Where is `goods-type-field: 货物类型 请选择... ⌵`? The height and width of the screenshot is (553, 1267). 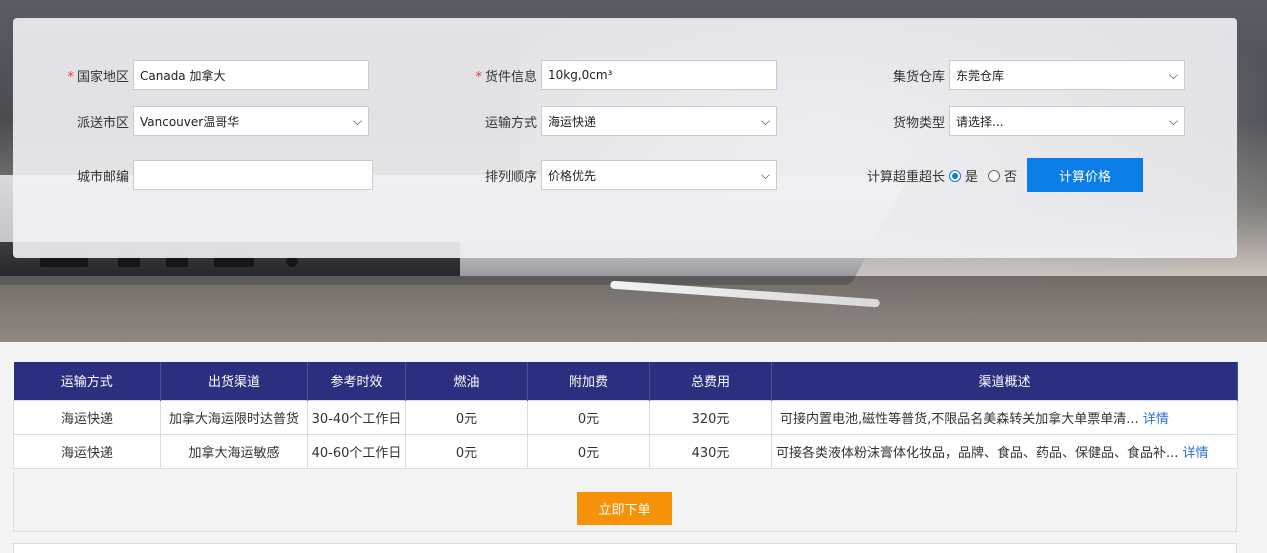
goods-type-field: 货物类型 请选择... ⌵ is located at coordinates (1007, 121).